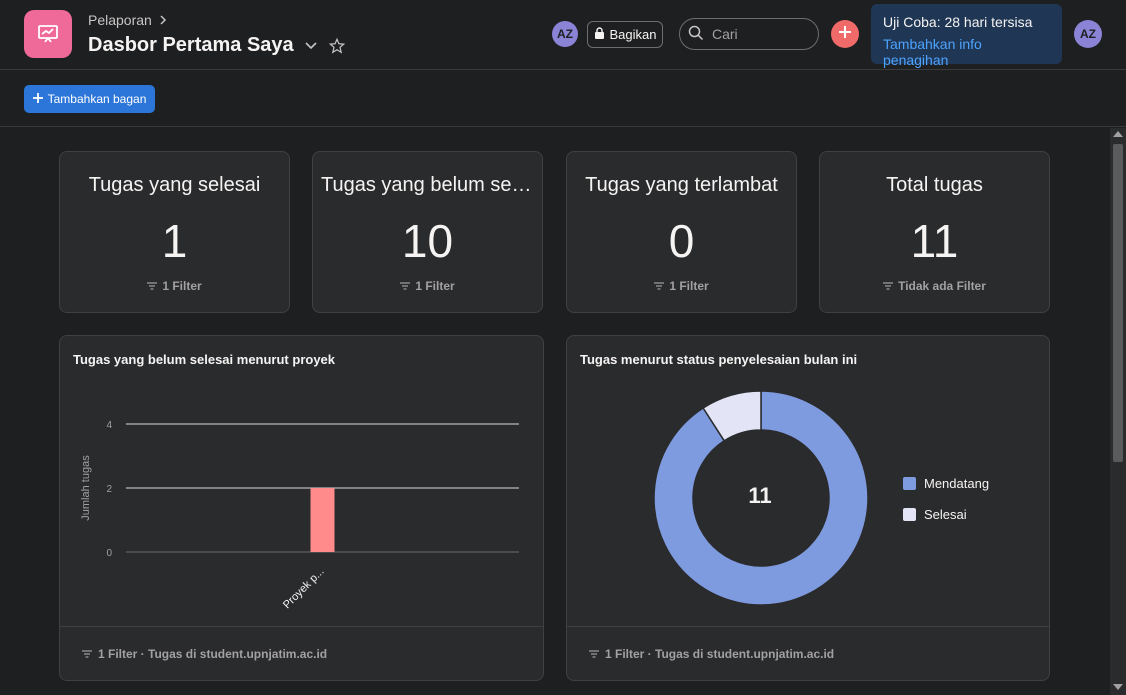  Describe the element at coordinates (109, 553) in the screenshot. I see `y-tick-label: 0` at that location.